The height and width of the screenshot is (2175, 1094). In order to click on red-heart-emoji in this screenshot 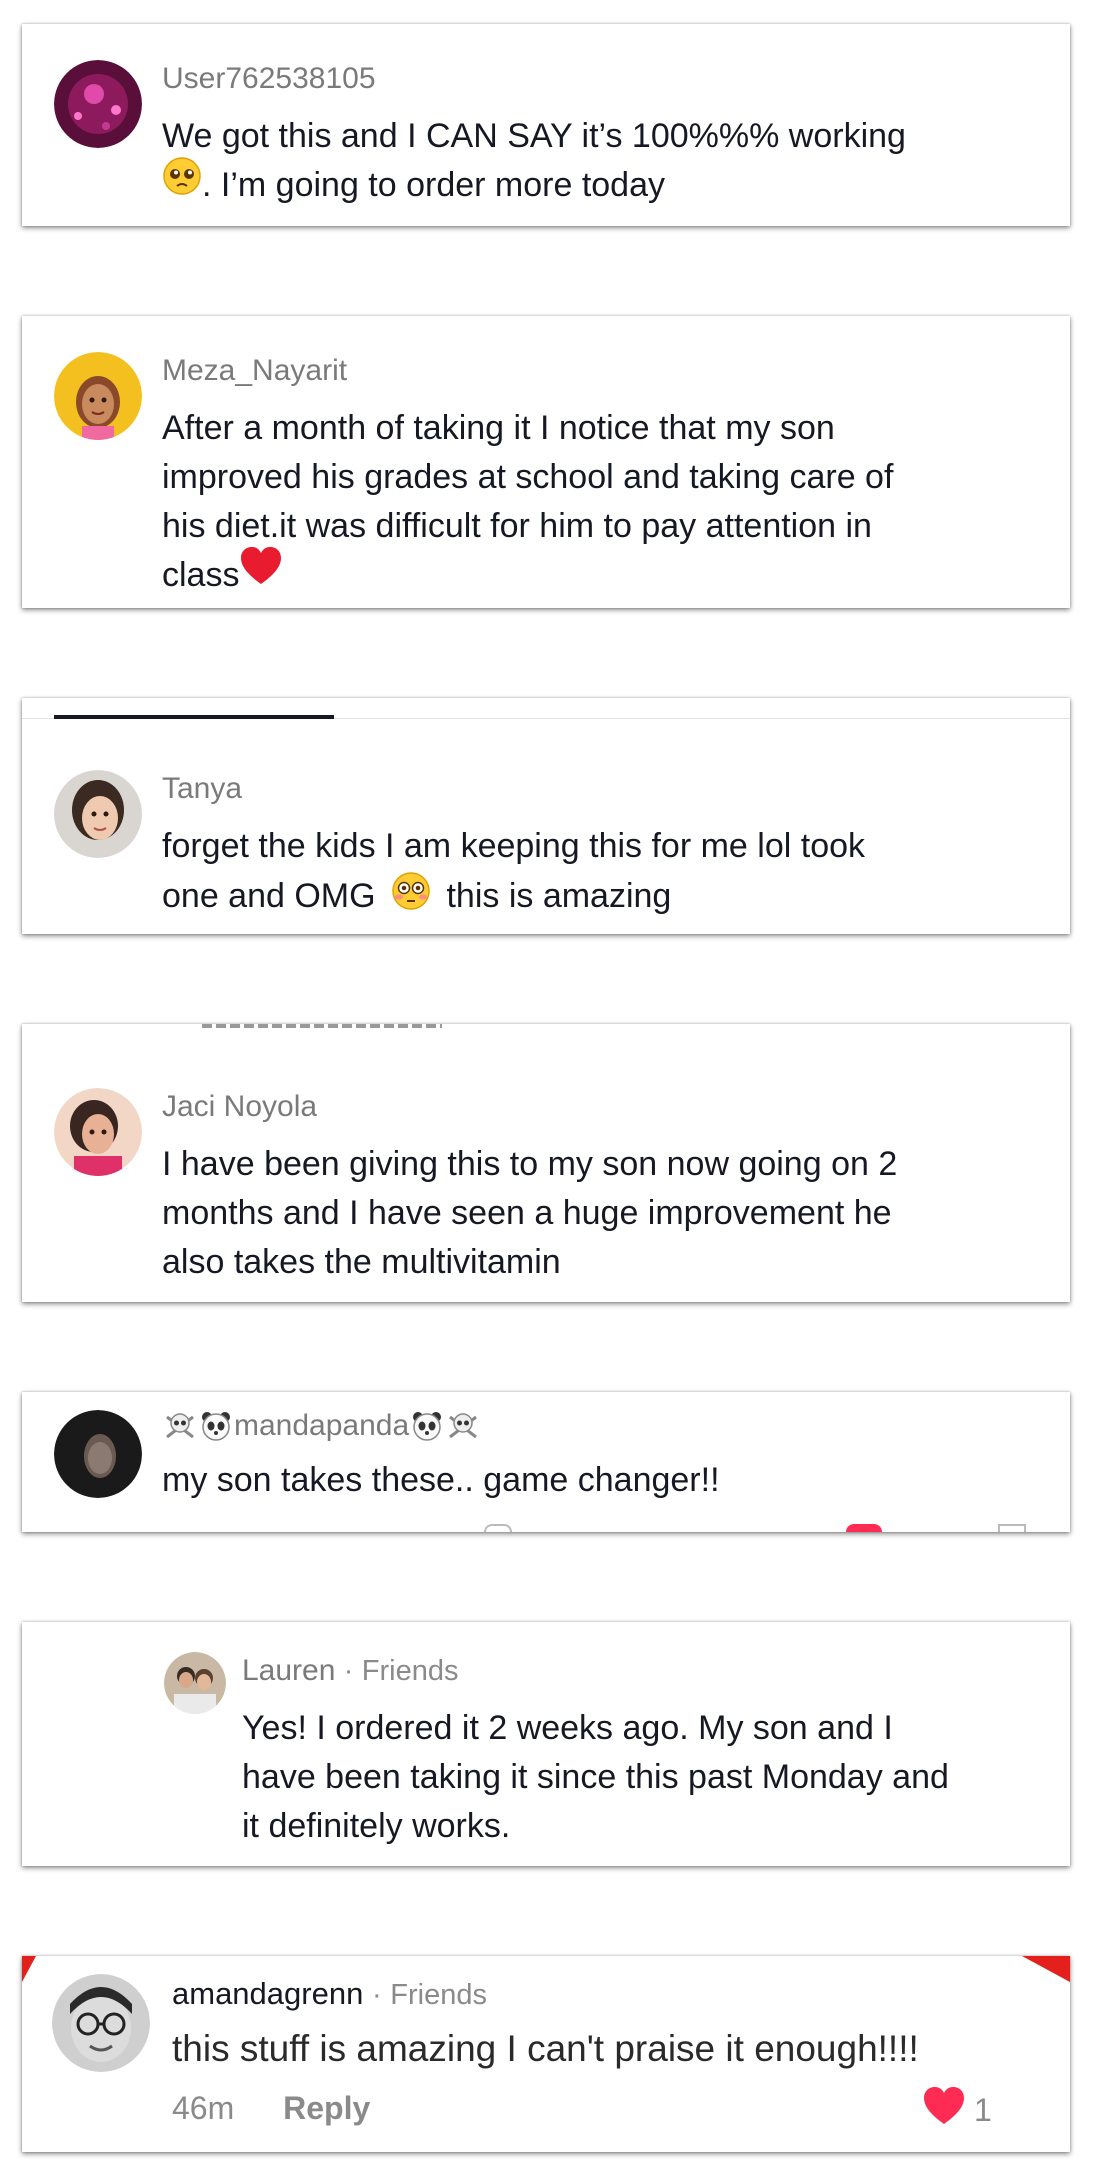, I will do `click(261, 573)`.